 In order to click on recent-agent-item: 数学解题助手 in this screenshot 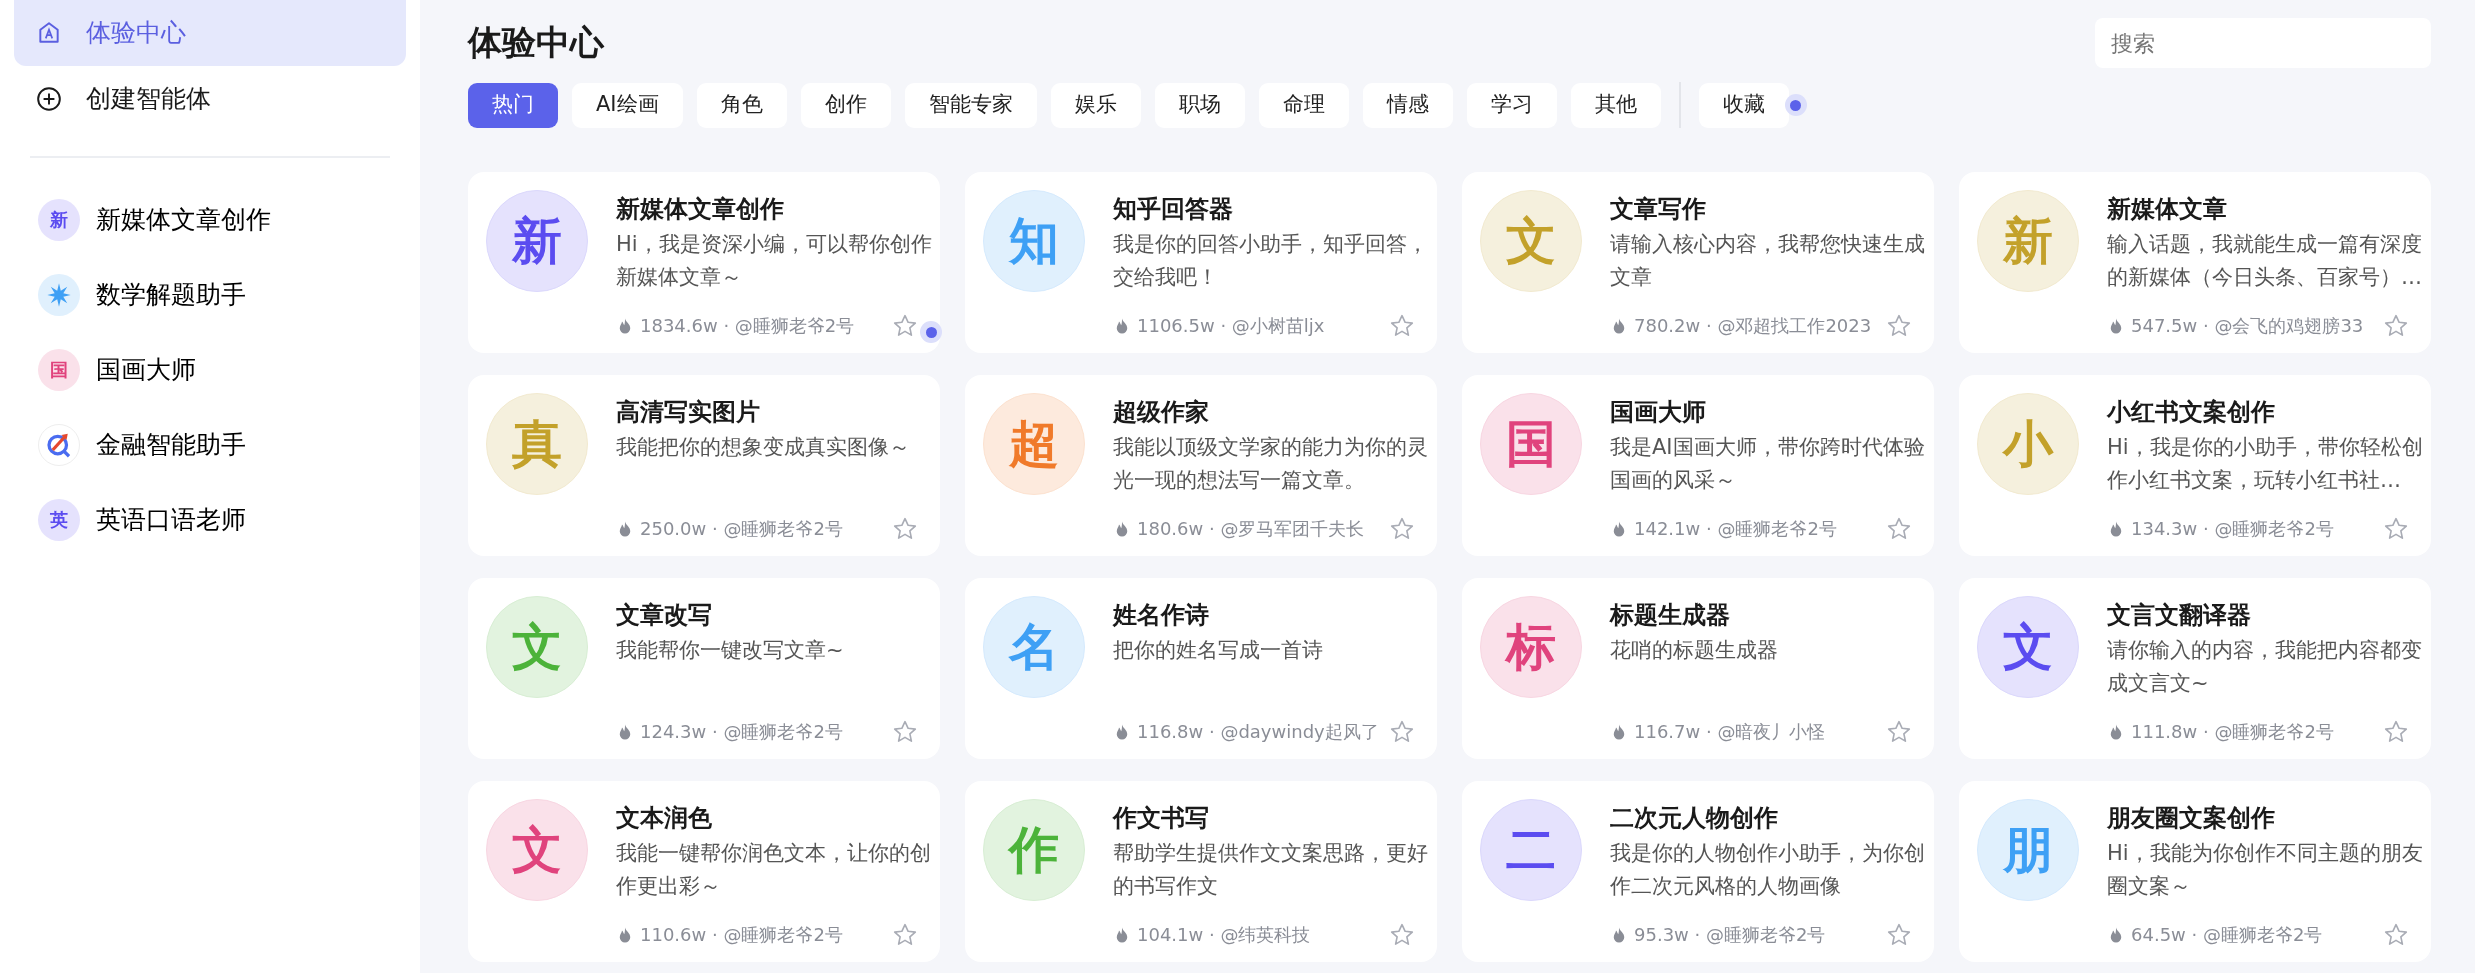, I will do `click(210, 294)`.